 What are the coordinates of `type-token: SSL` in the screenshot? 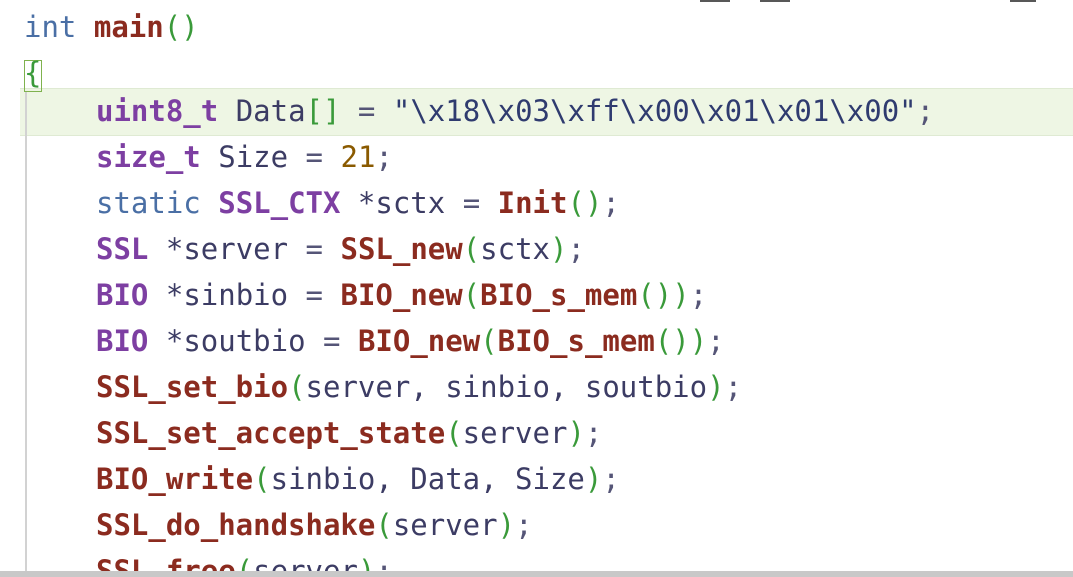 It's located at (122, 249).